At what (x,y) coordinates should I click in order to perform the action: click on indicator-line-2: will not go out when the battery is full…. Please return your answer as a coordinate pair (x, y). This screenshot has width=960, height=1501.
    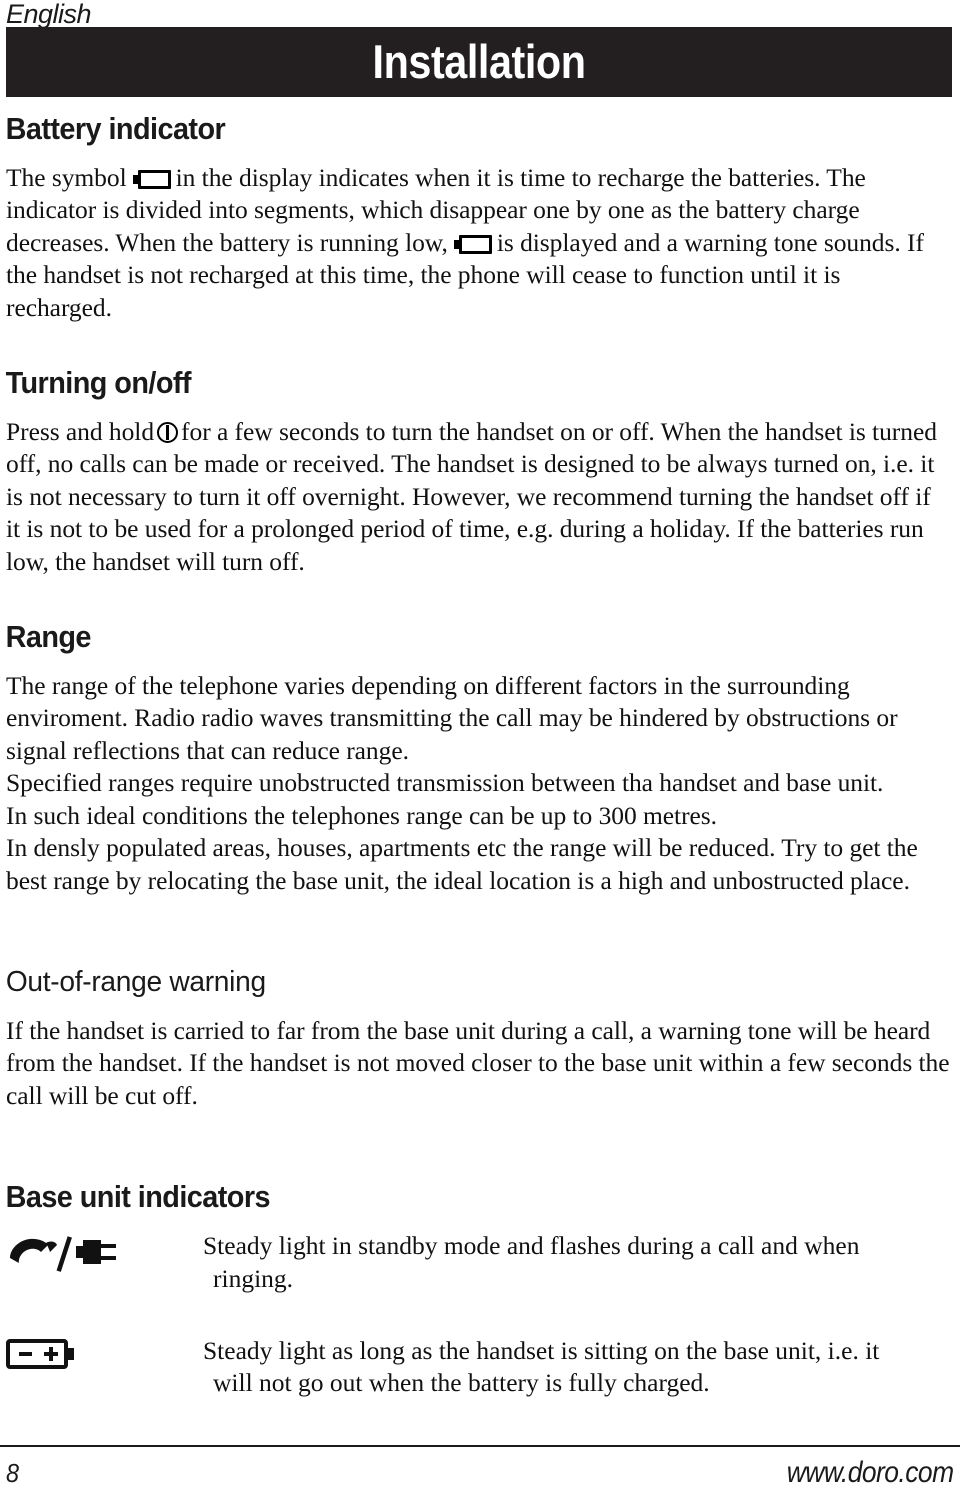
    Looking at the image, I should click on (461, 1383).